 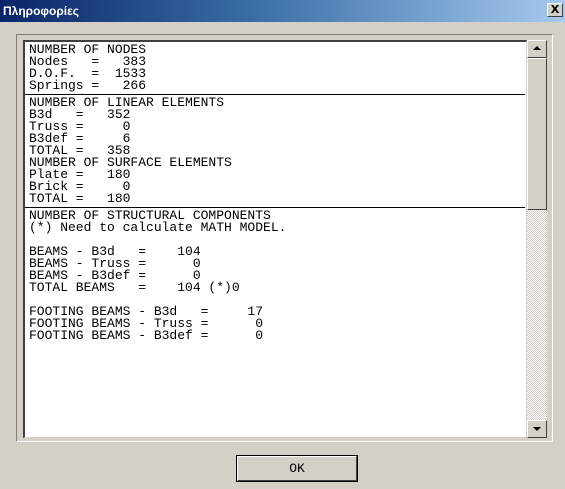 I want to click on text-line: TOTAL = 180, so click(x=80, y=198).